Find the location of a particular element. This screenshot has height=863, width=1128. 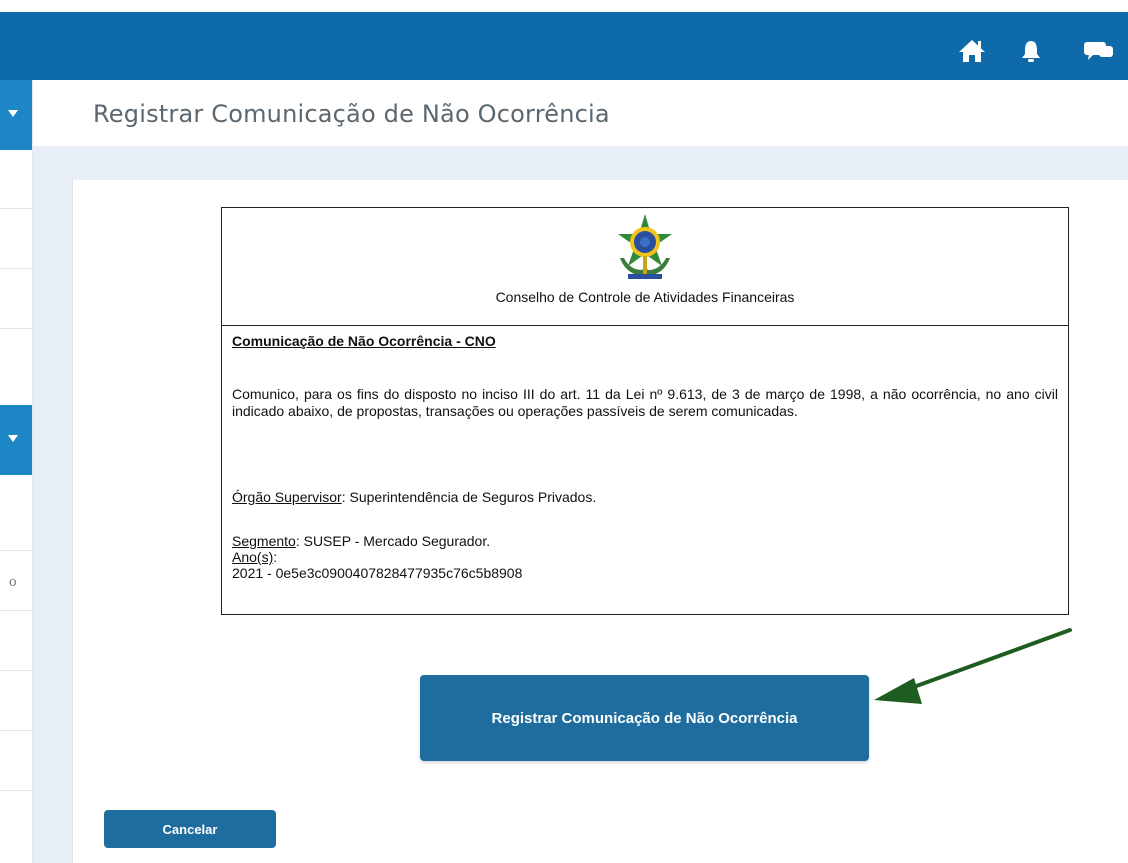

top-navigation-bar is located at coordinates (564, 46).